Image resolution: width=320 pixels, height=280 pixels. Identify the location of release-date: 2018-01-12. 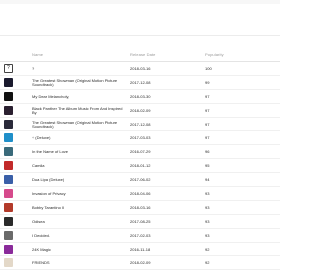
(140, 166).